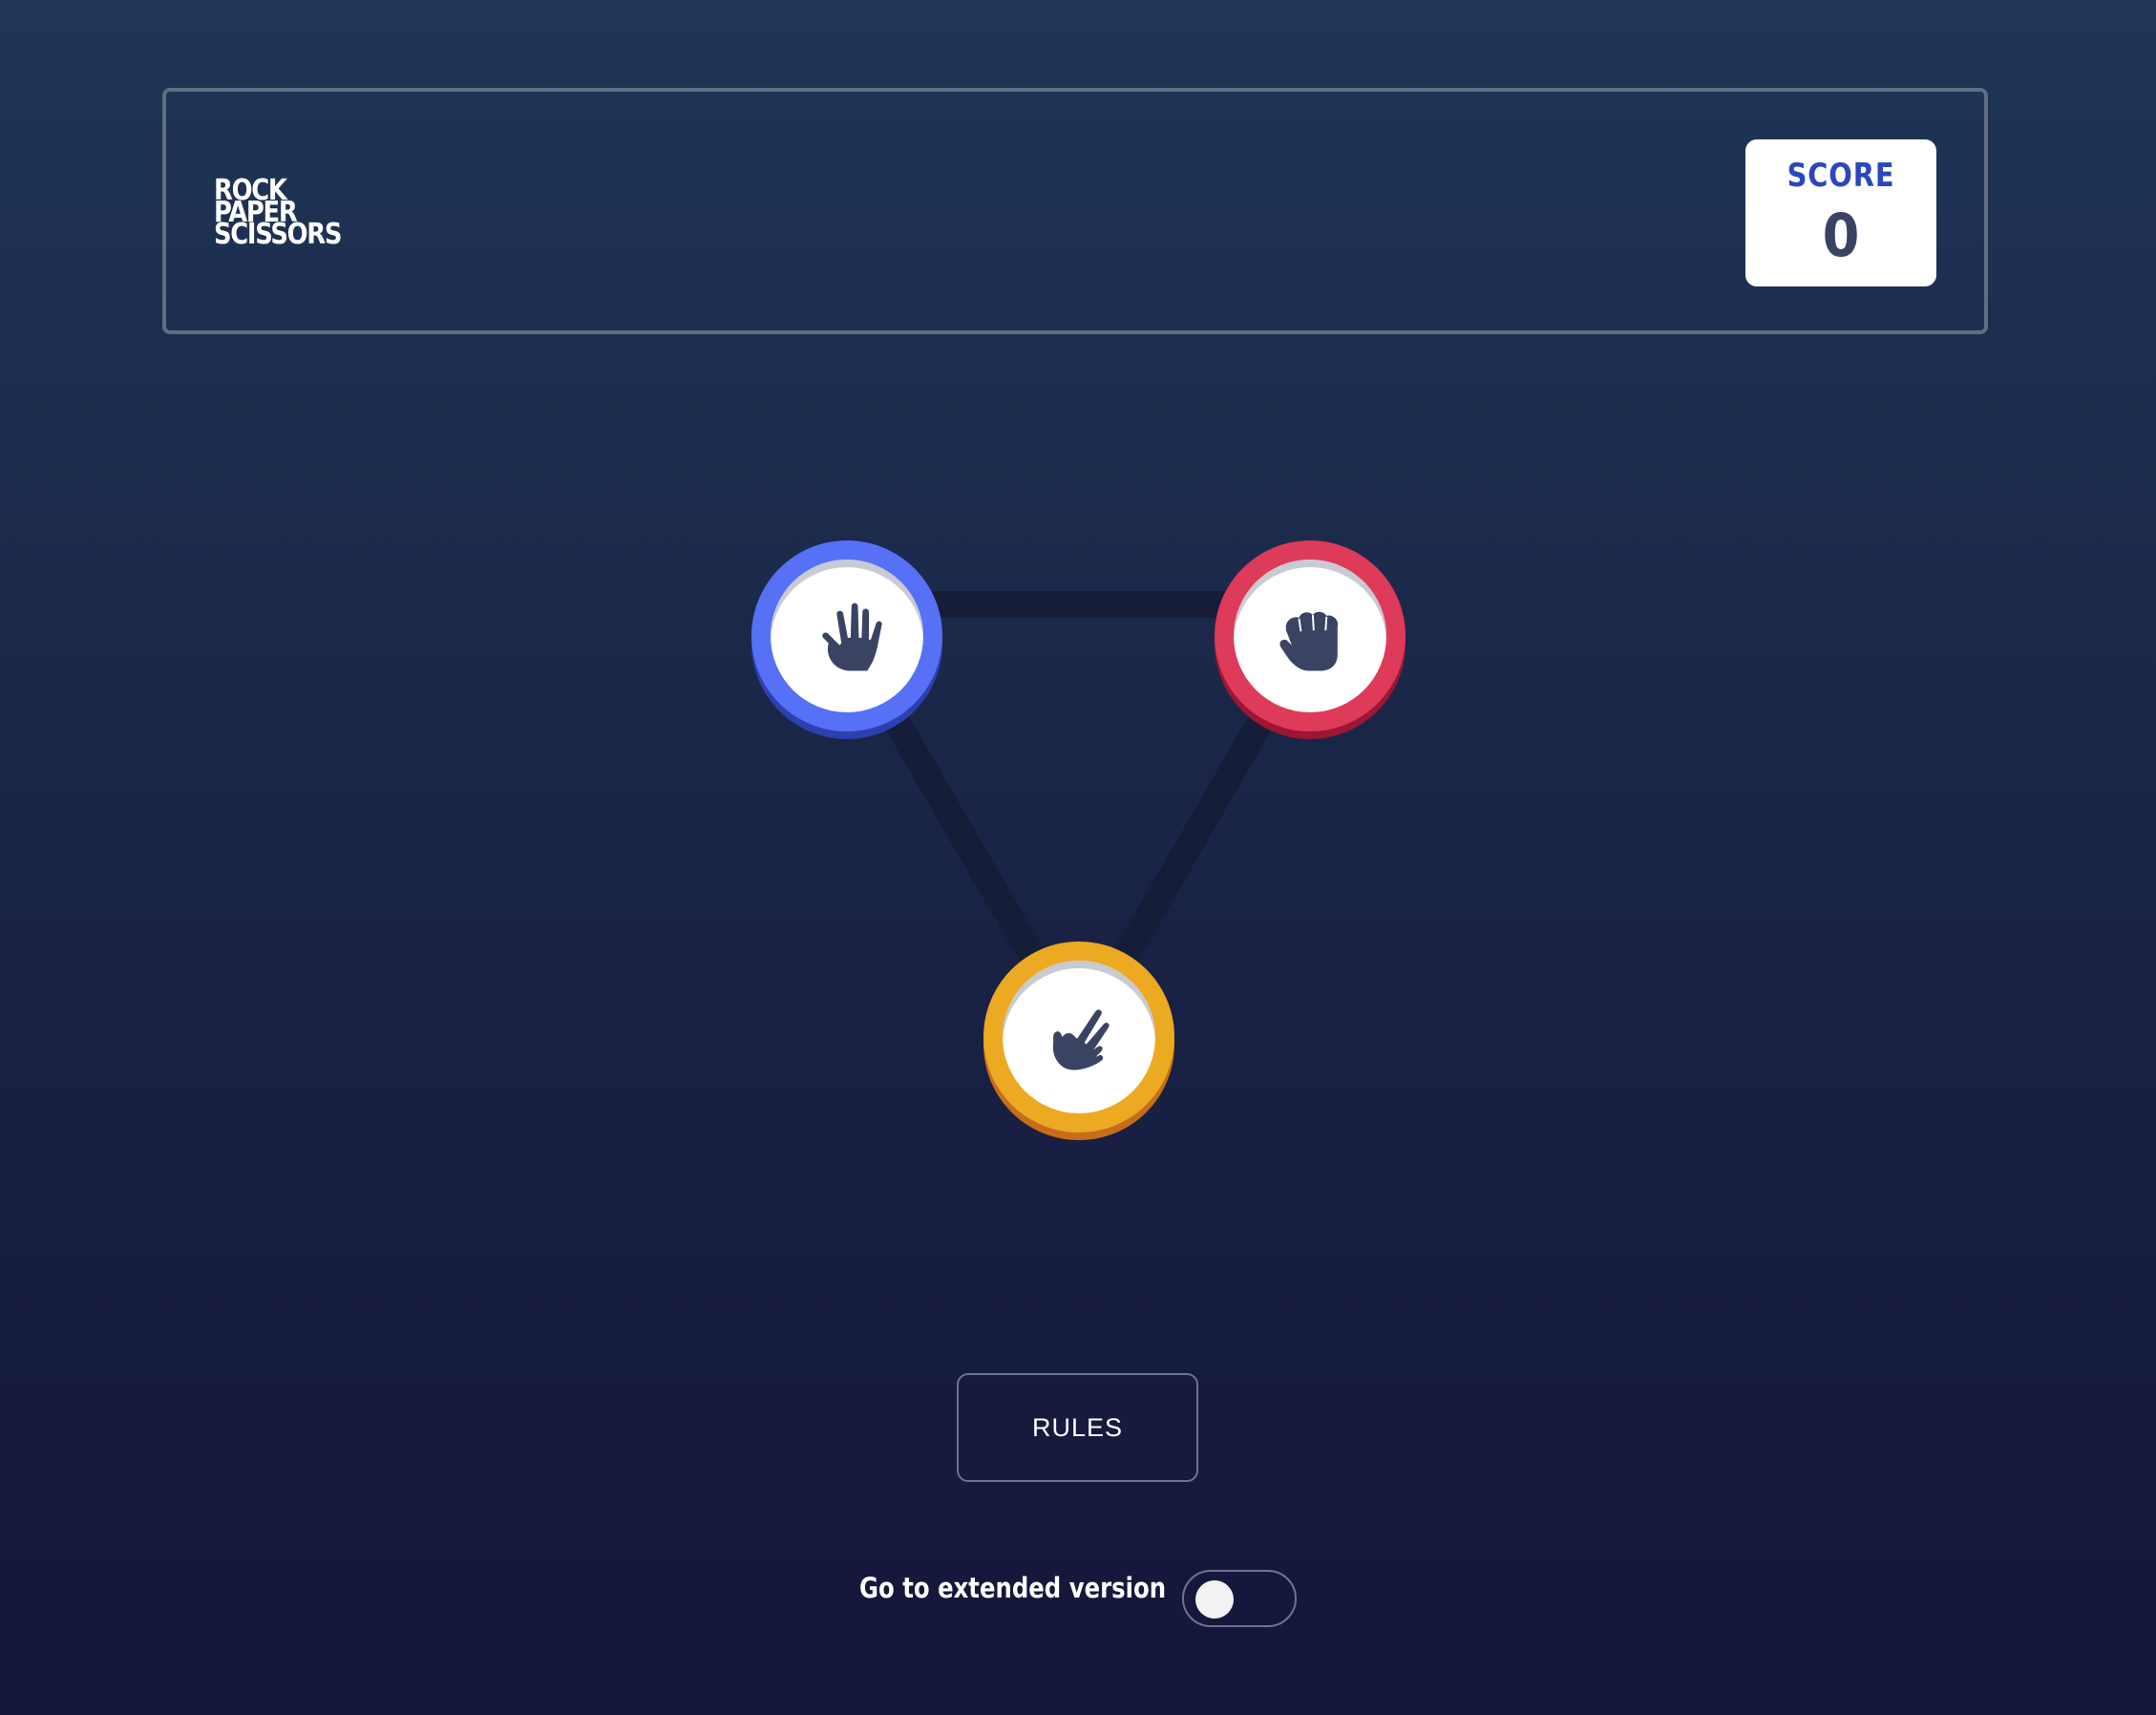 Image resolution: width=2156 pixels, height=1715 pixels. Describe the element at coordinates (1078, 1427) in the screenshot. I see `rules-button: RULES` at that location.